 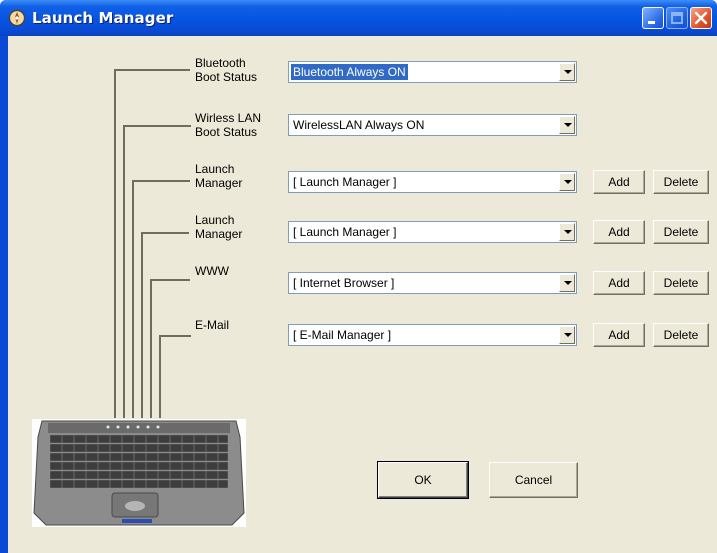 What do you see at coordinates (432, 283) in the screenshot?
I see `www-combo: [ Internet Browser ]` at bounding box center [432, 283].